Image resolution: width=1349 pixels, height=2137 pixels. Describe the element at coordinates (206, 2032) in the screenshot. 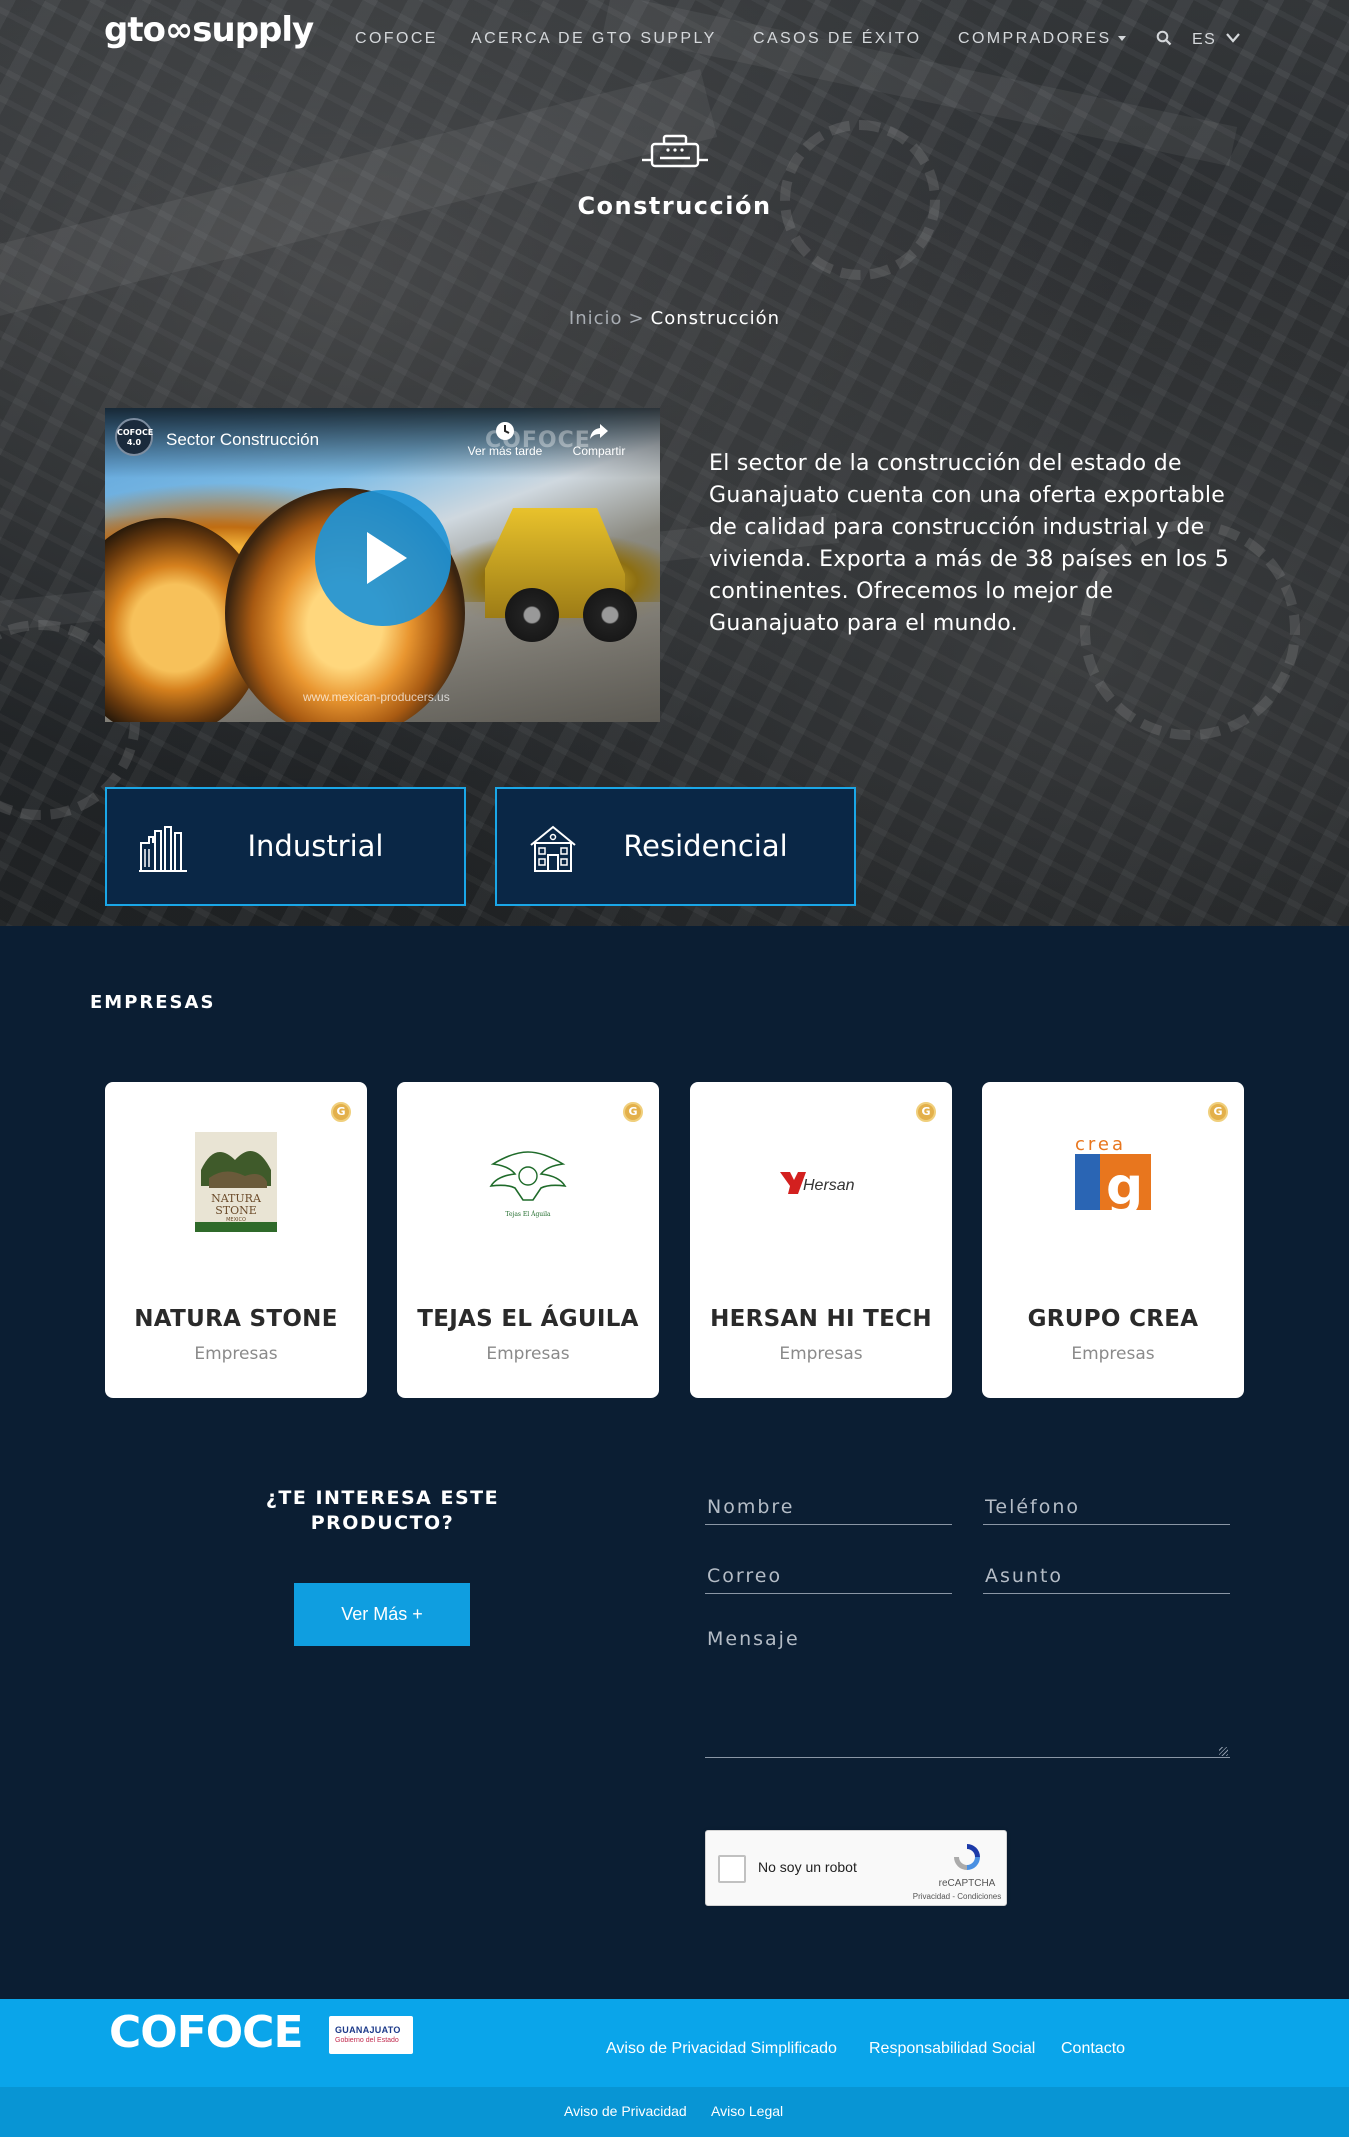

I see `coface-logo: COFOCE` at that location.